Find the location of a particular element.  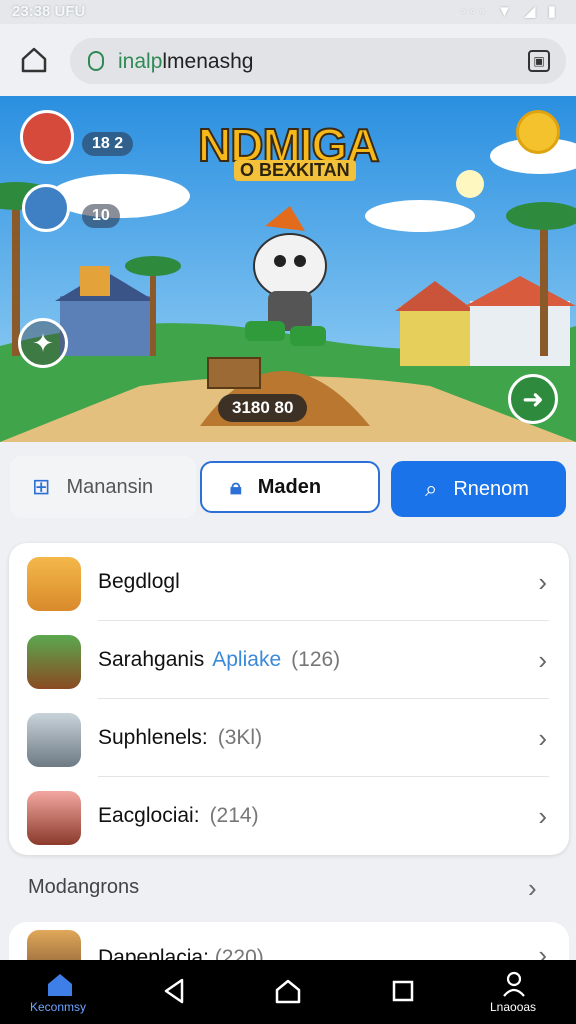

item-name: Sarahganis Apliake (126) is located at coordinates (219, 659).